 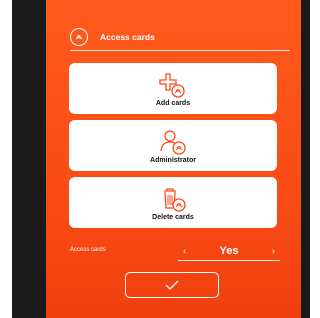 I want to click on page-title: Access cards, so click(x=127, y=37).